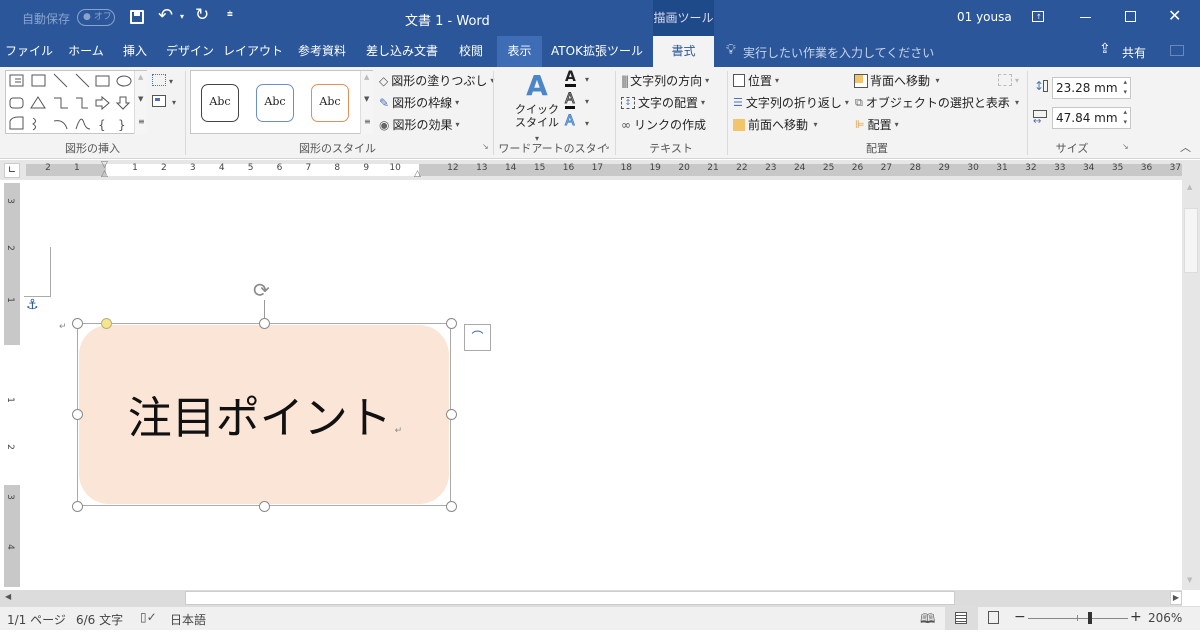  I want to click on shape-width-input: 47.84 mm ▴ ▾, so click(1091, 118).